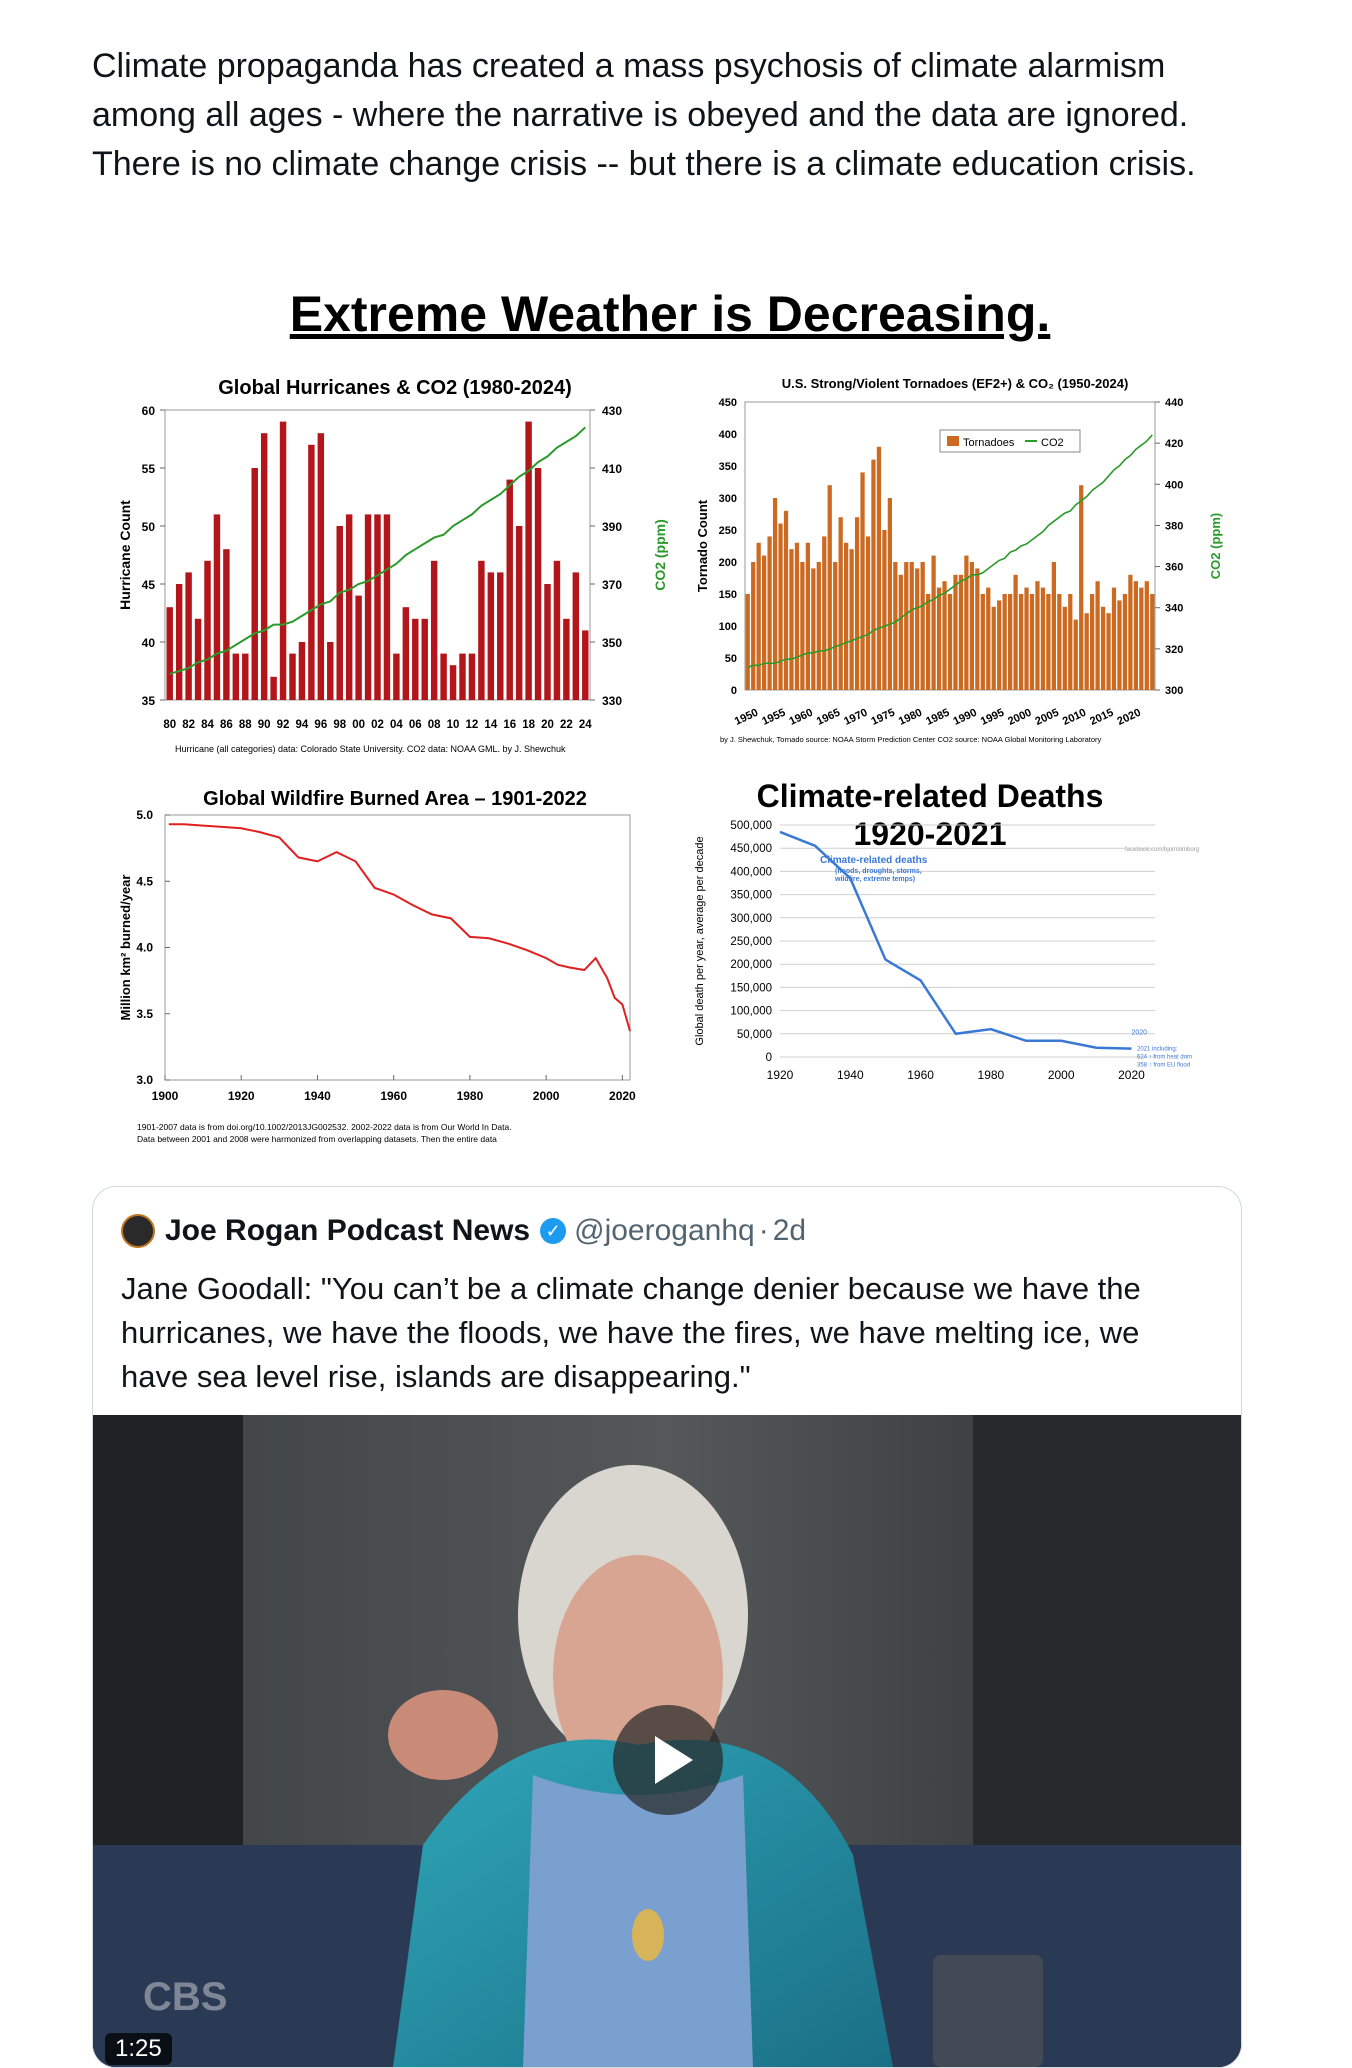 Image resolution: width=1352 pixels, height=2068 pixels. I want to click on y2-tick-label: 330, so click(612, 701).